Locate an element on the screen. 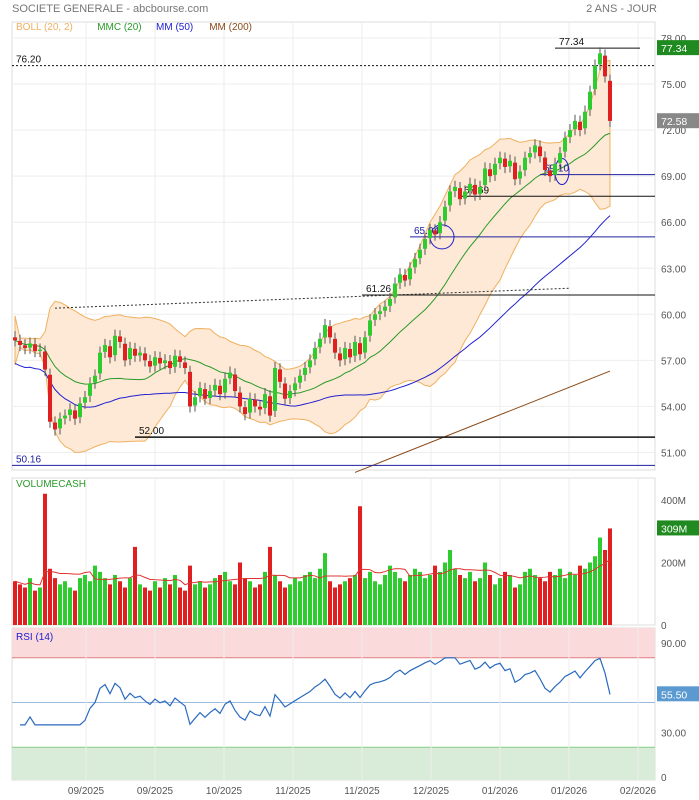 The image size is (699, 800). volume-title: VOLUMECASH is located at coordinates (51, 484).